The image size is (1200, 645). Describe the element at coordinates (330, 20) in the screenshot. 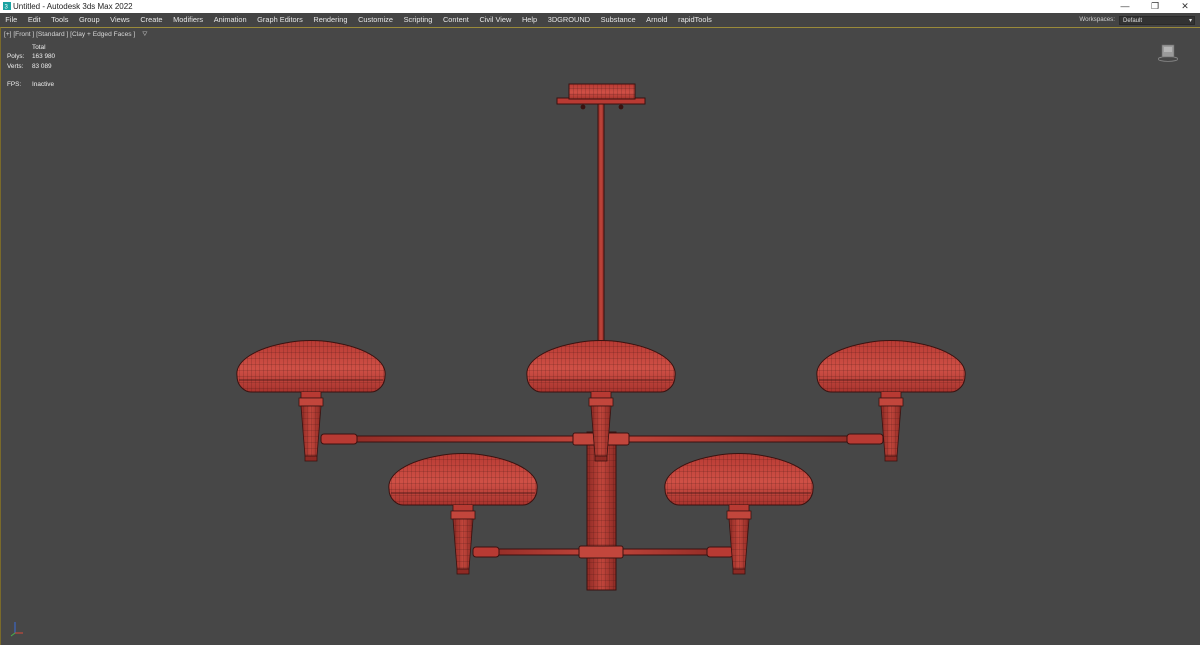

I see `menu-rendering: Rendering` at that location.